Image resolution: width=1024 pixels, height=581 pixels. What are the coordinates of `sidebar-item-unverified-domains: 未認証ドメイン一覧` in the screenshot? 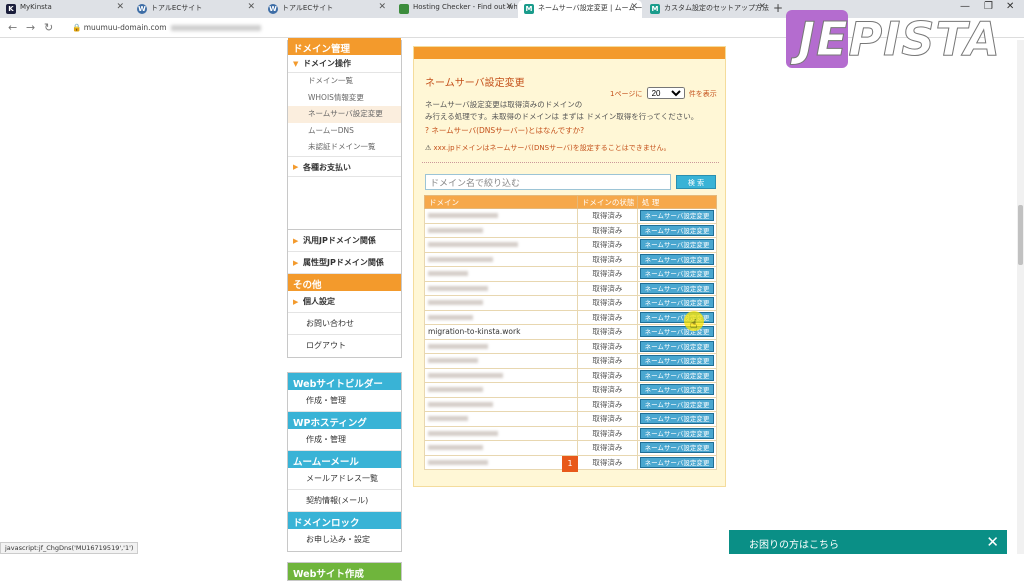 It's located at (344, 147).